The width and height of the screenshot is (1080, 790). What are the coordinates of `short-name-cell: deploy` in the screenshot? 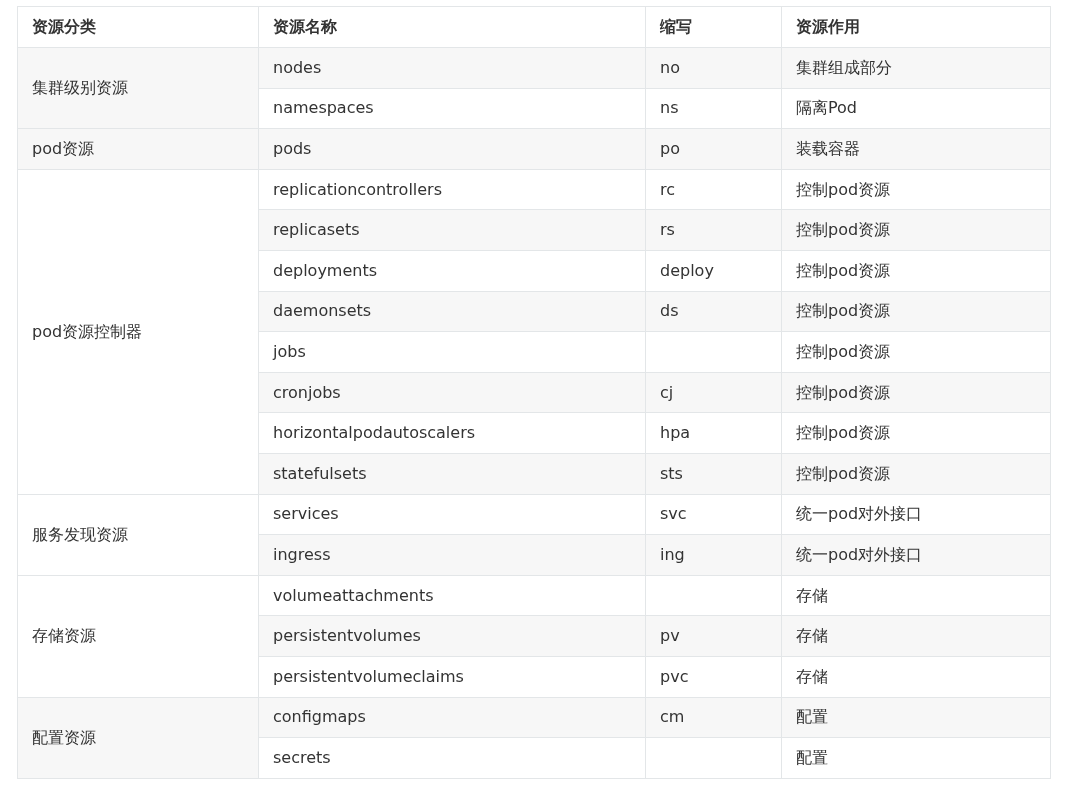 It's located at (713, 271).